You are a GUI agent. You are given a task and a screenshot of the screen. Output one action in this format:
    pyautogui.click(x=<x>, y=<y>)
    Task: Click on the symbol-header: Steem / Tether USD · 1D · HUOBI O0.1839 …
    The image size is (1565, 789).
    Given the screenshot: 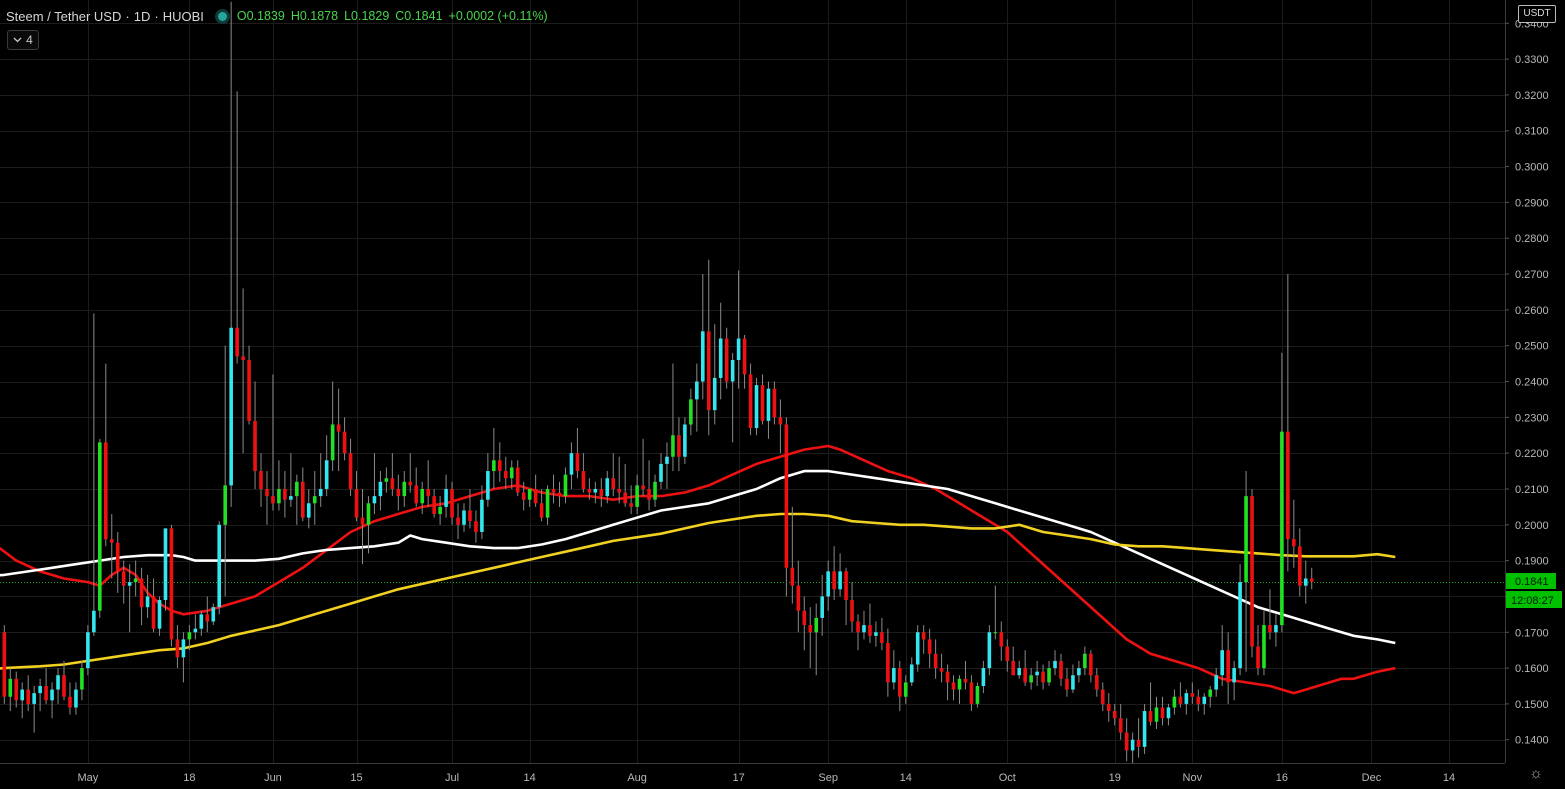 What is the action you would take?
    pyautogui.click(x=280, y=16)
    